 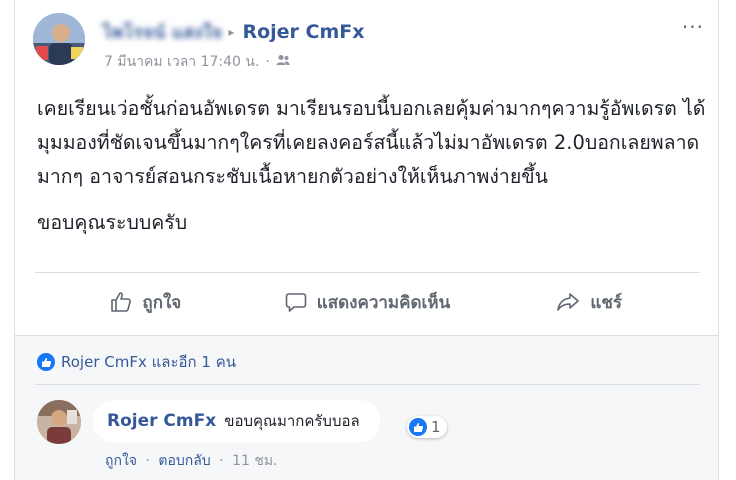 What do you see at coordinates (296, 302) in the screenshot?
I see `comment-icon` at bounding box center [296, 302].